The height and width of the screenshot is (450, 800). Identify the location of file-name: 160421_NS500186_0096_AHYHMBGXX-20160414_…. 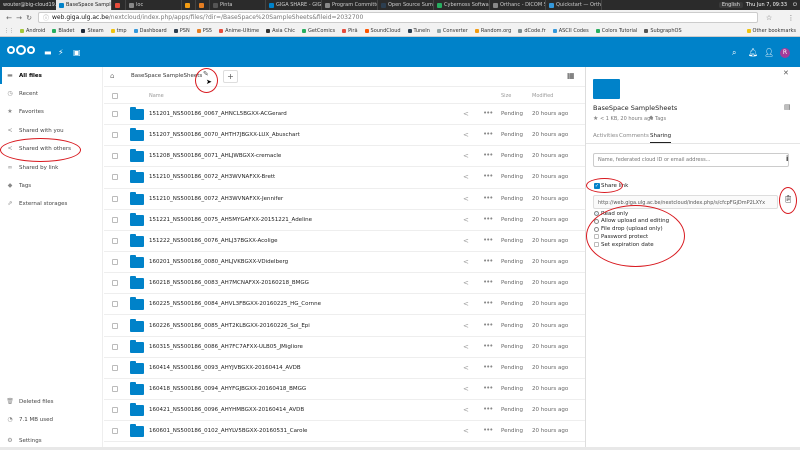
(226, 410).